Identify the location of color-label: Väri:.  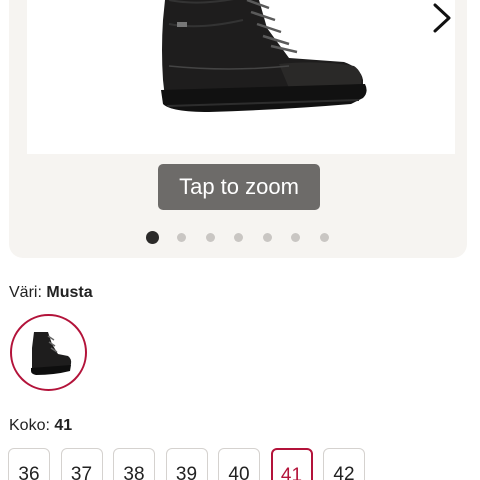
(25, 292).